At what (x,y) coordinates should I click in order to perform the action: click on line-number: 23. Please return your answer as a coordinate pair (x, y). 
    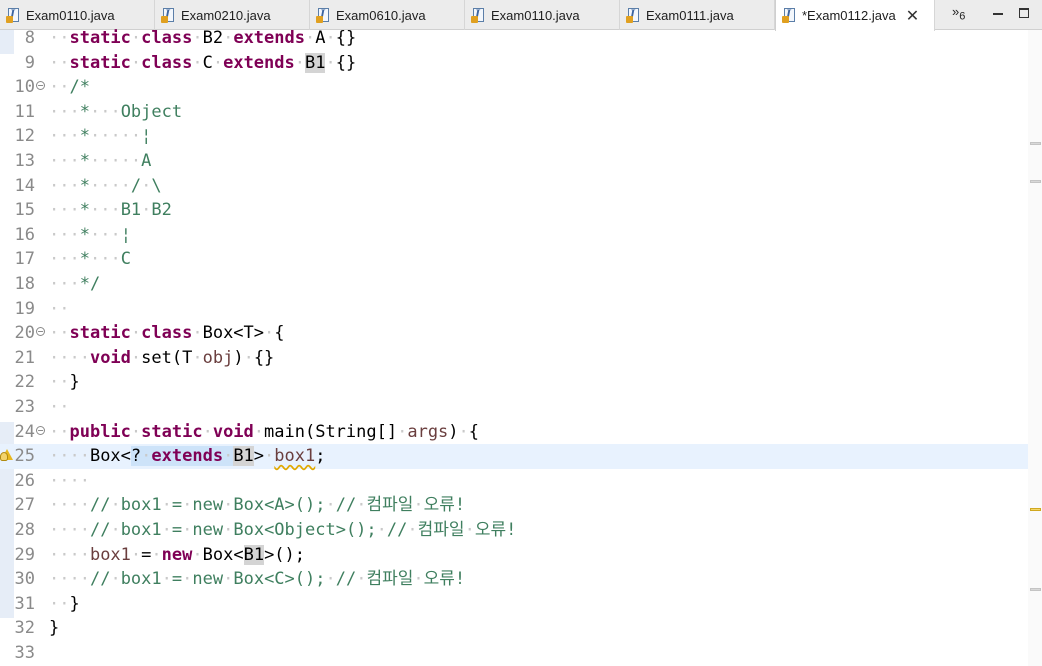
    Looking at the image, I should click on (24, 407).